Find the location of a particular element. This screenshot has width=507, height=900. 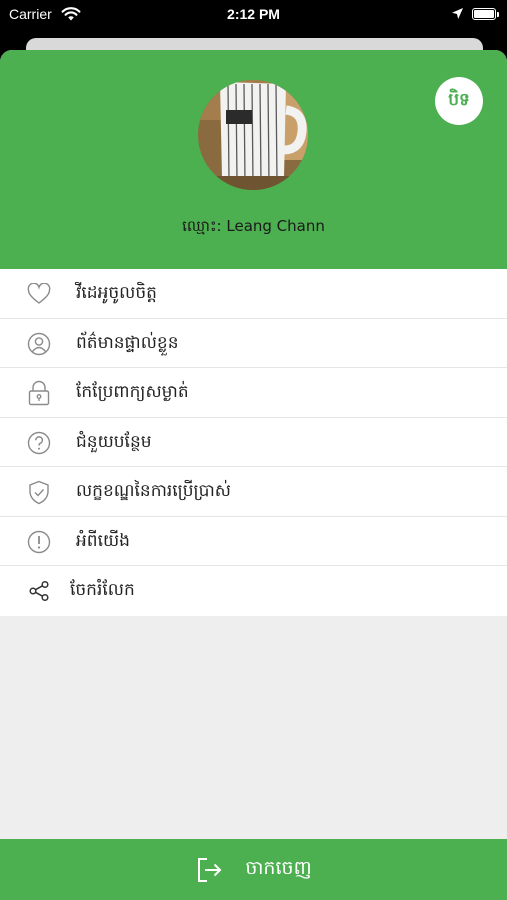

menu-item-about-us: អំពីយើង is located at coordinates (253, 541).